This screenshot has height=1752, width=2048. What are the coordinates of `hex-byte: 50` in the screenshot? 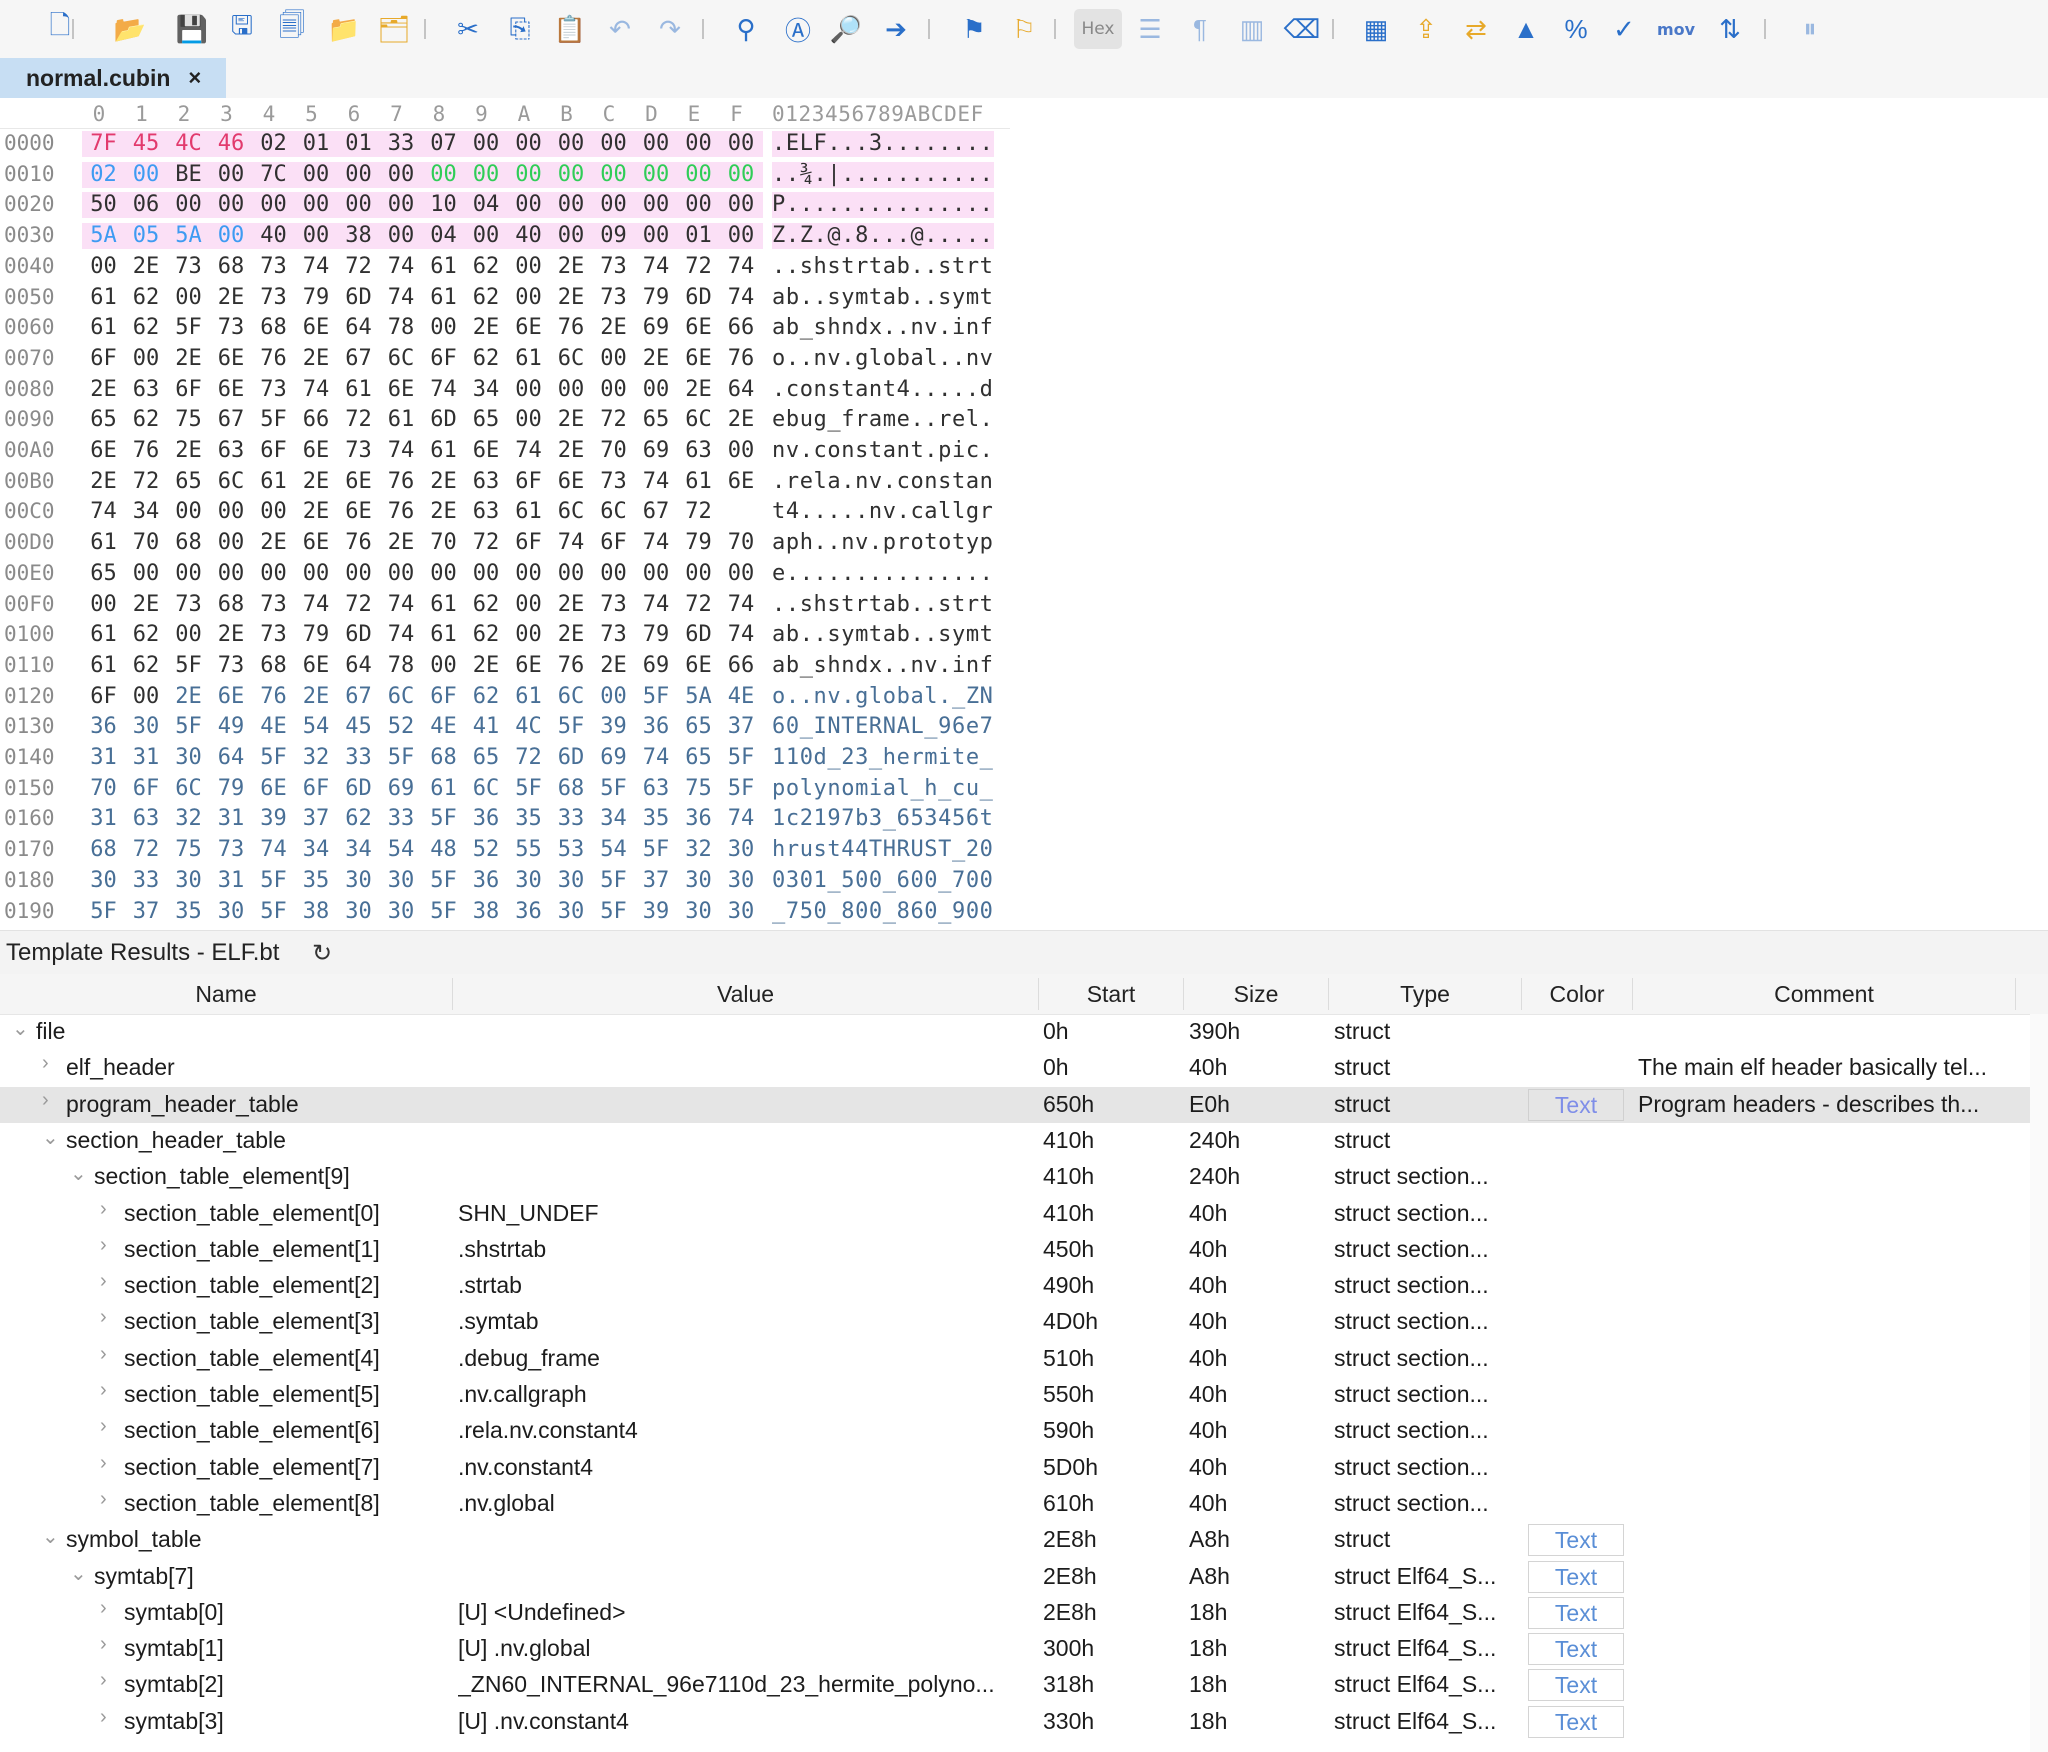 It's located at (103, 205).